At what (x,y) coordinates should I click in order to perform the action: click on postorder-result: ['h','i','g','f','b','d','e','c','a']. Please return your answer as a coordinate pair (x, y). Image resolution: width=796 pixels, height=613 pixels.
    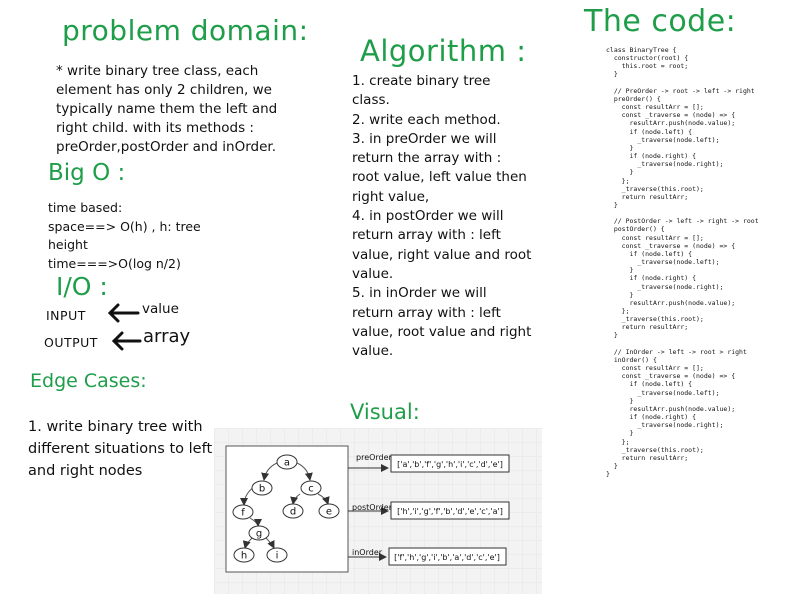
    Looking at the image, I should click on (450, 511).